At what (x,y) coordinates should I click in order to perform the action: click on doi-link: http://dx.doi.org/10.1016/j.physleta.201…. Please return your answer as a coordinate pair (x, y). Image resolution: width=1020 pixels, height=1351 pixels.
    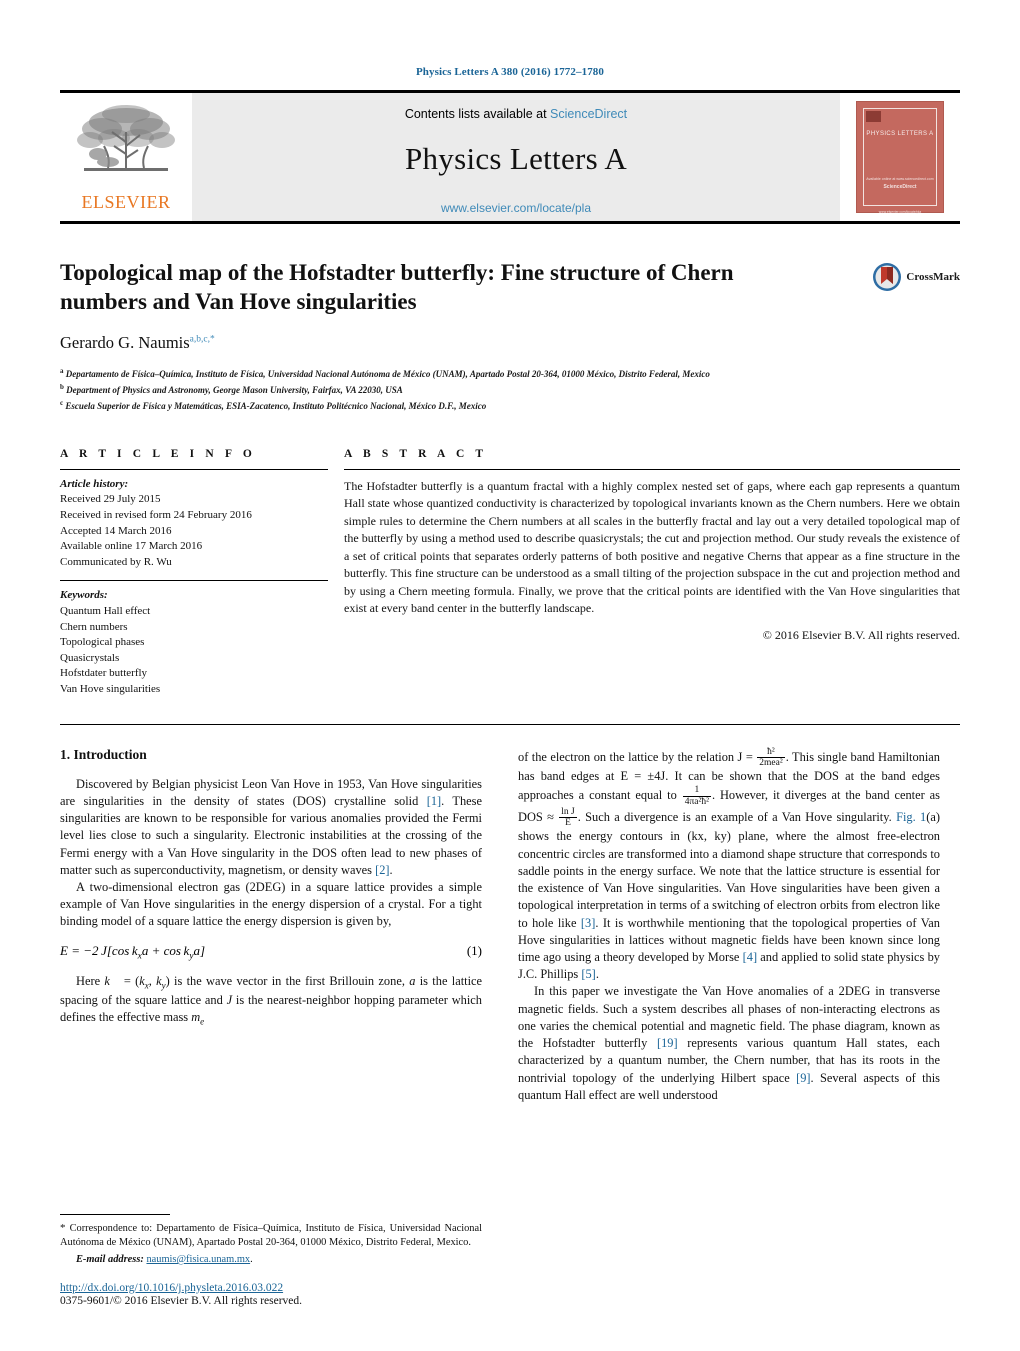
    Looking at the image, I should click on (271, 1288).